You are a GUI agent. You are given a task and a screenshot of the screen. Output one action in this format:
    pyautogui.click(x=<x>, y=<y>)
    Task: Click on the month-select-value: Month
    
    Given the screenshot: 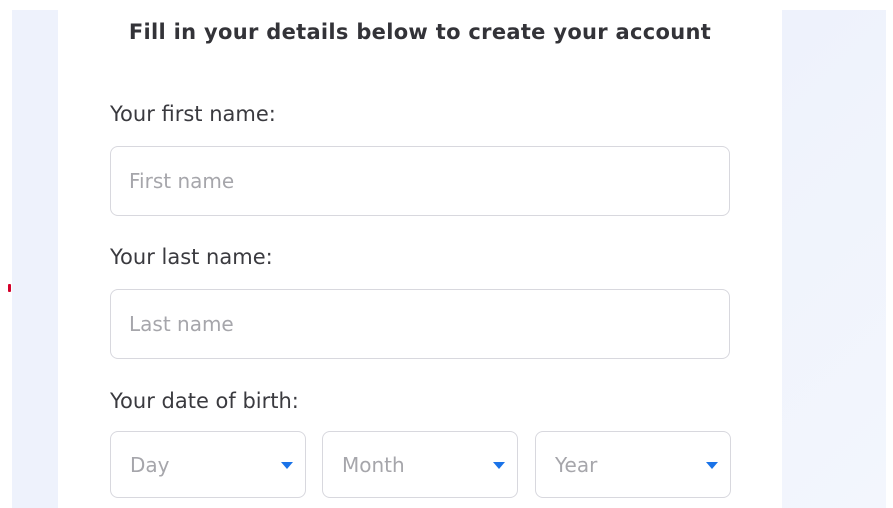 What is the action you would take?
    pyautogui.click(x=373, y=465)
    